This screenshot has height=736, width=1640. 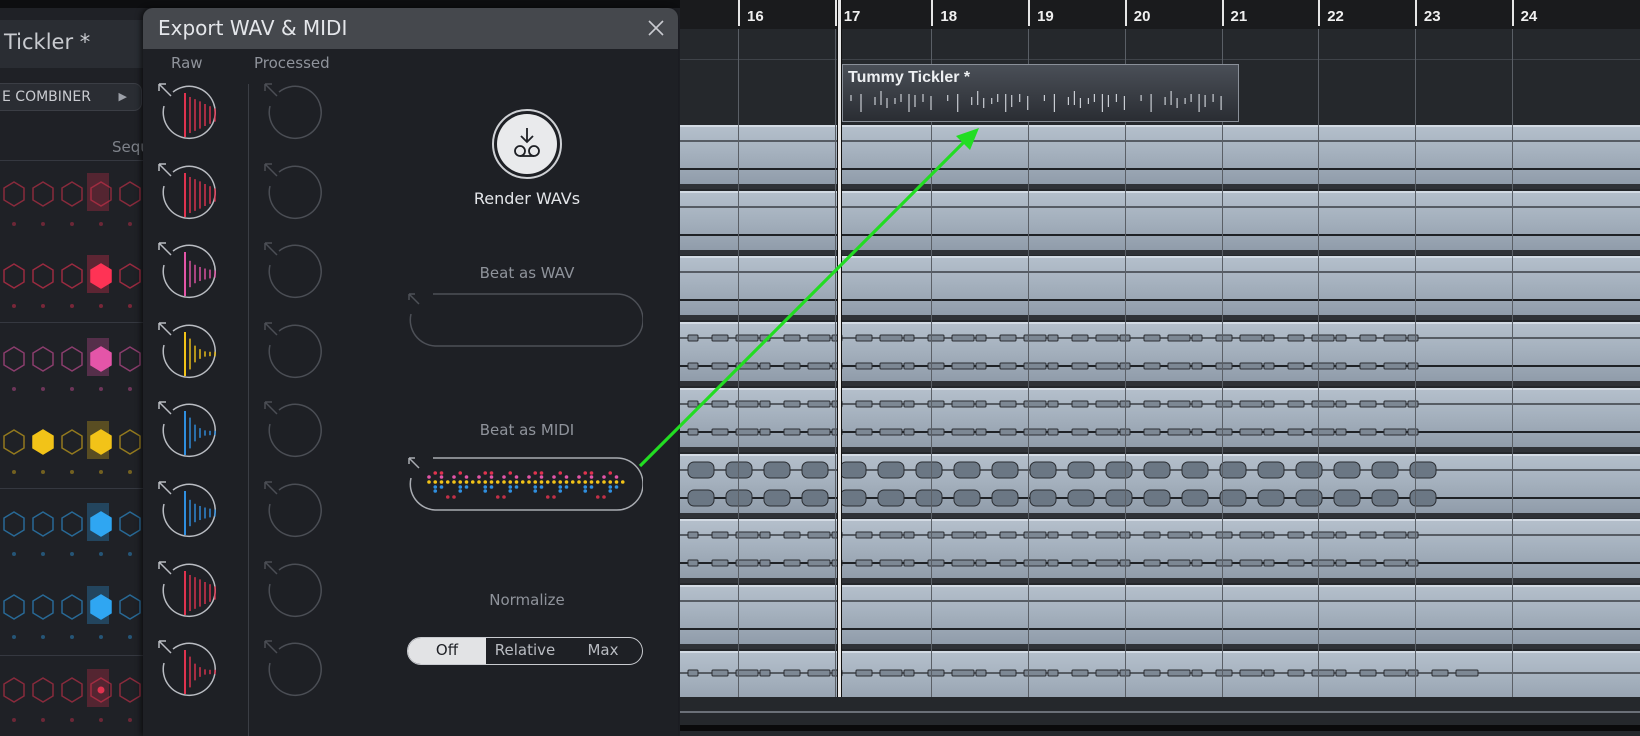 I want to click on track-waveform, so click(x=1160, y=418).